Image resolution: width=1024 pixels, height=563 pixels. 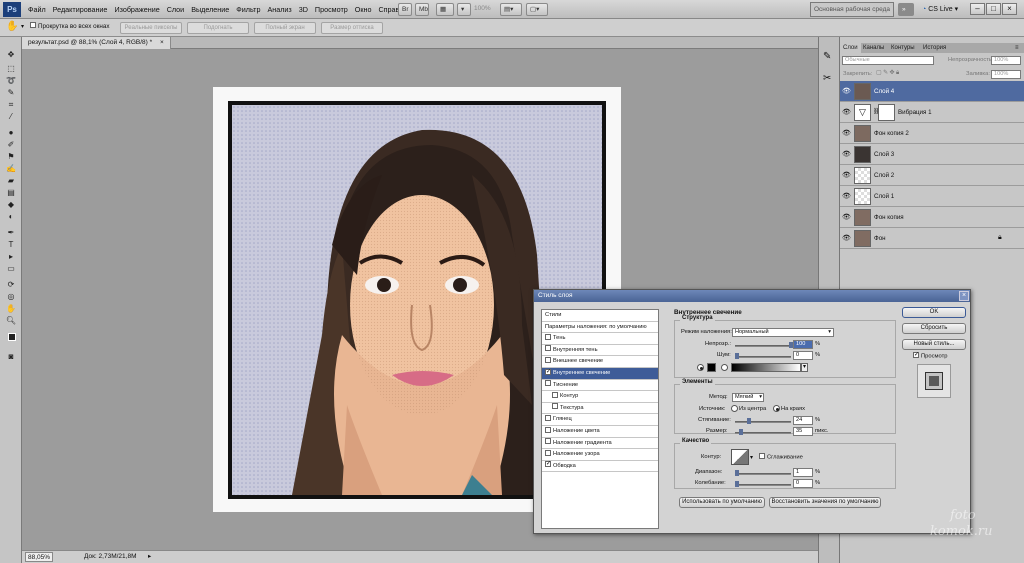 What do you see at coordinates (766, 367) in the screenshot?
I see `glow-gradient-picker` at bounding box center [766, 367].